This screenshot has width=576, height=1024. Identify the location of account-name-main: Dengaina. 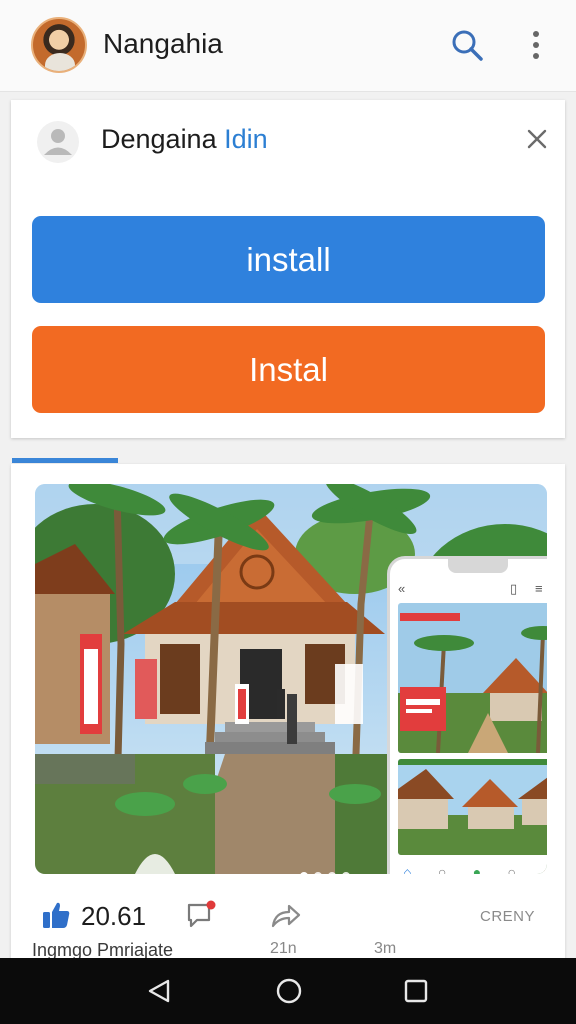
(159, 139).